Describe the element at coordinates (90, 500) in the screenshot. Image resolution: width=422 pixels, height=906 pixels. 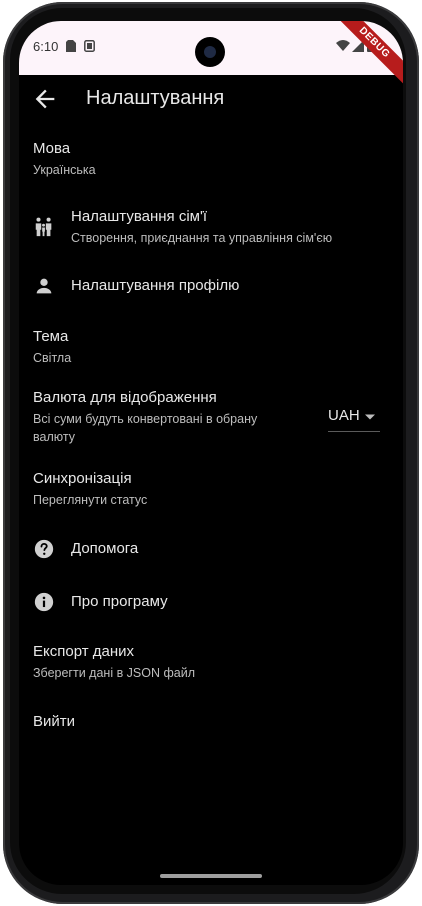
I see `sync-subtitle: Переглянути статус` at that location.